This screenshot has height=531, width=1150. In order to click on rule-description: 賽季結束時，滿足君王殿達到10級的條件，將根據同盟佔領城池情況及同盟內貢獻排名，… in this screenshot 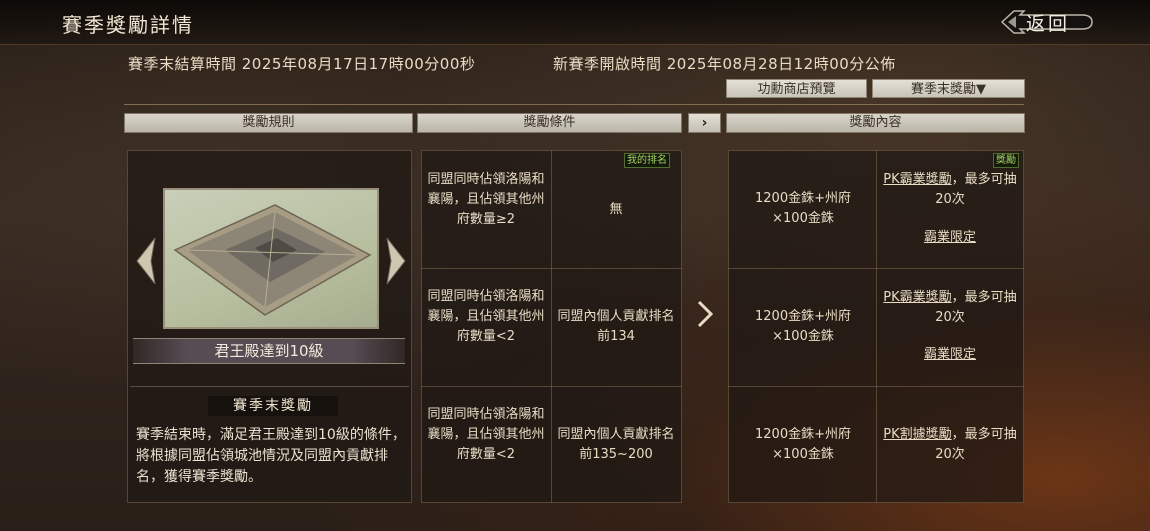, I will do `click(271, 456)`.